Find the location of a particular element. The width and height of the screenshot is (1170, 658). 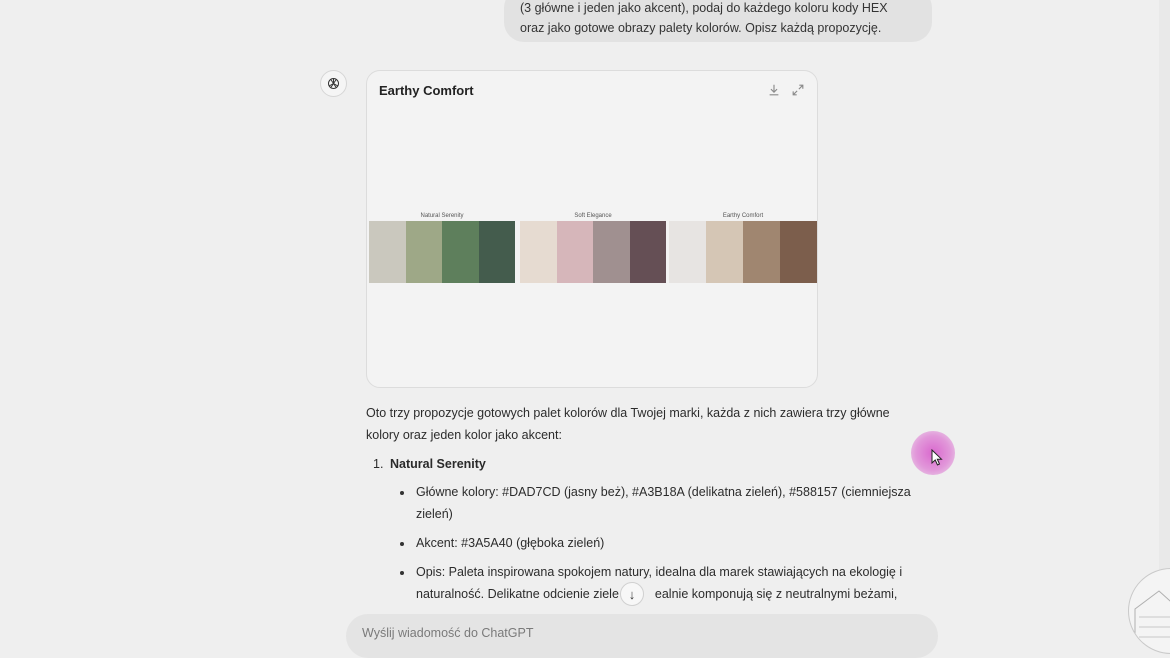

palette-soft-elegance: Soft Elegance is located at coordinates (593, 248).